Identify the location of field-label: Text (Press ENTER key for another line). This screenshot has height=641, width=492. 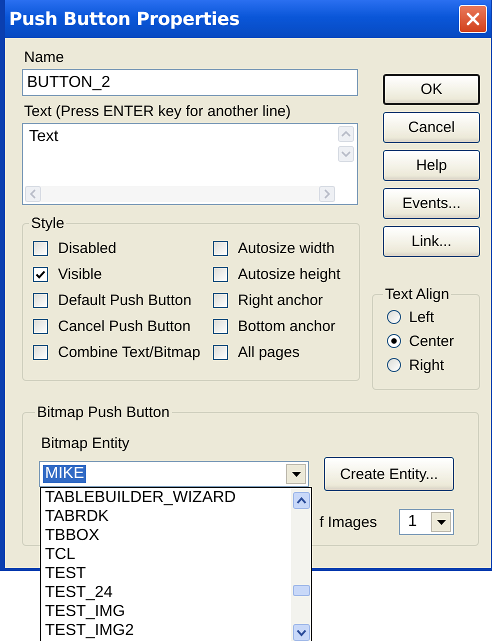
(158, 112).